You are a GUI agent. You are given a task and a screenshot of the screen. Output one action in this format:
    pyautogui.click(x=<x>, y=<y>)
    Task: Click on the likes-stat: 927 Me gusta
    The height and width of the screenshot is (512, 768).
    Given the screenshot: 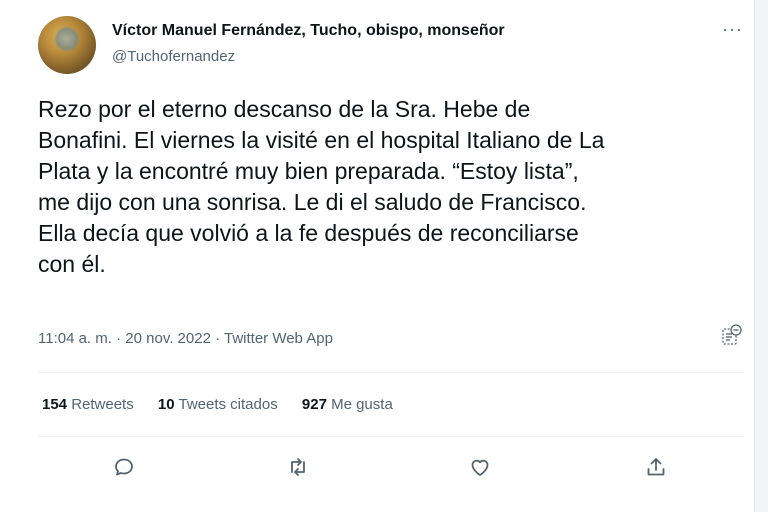 What is the action you would take?
    pyautogui.click(x=347, y=404)
    